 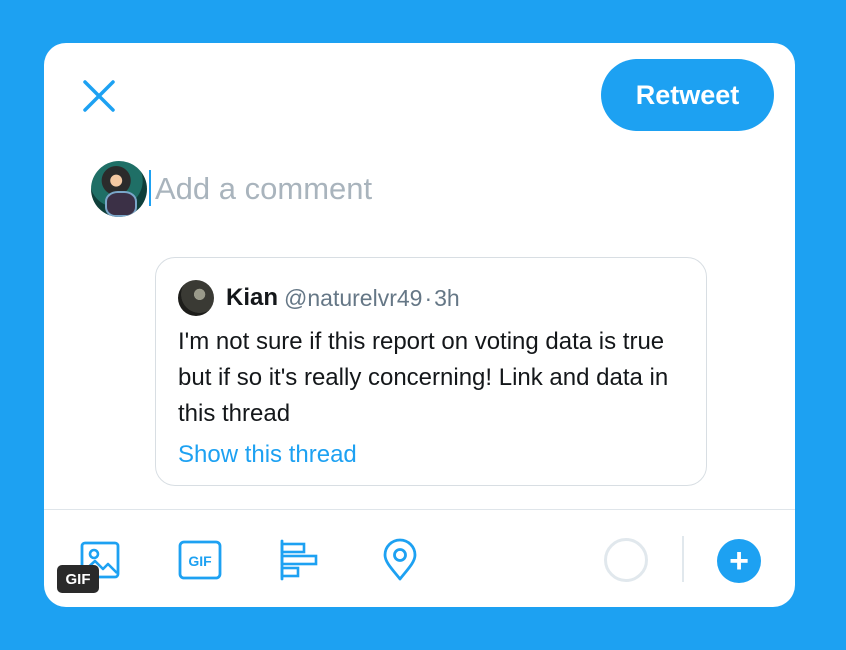 I want to click on show-thread-link: Show this thread, so click(x=267, y=455).